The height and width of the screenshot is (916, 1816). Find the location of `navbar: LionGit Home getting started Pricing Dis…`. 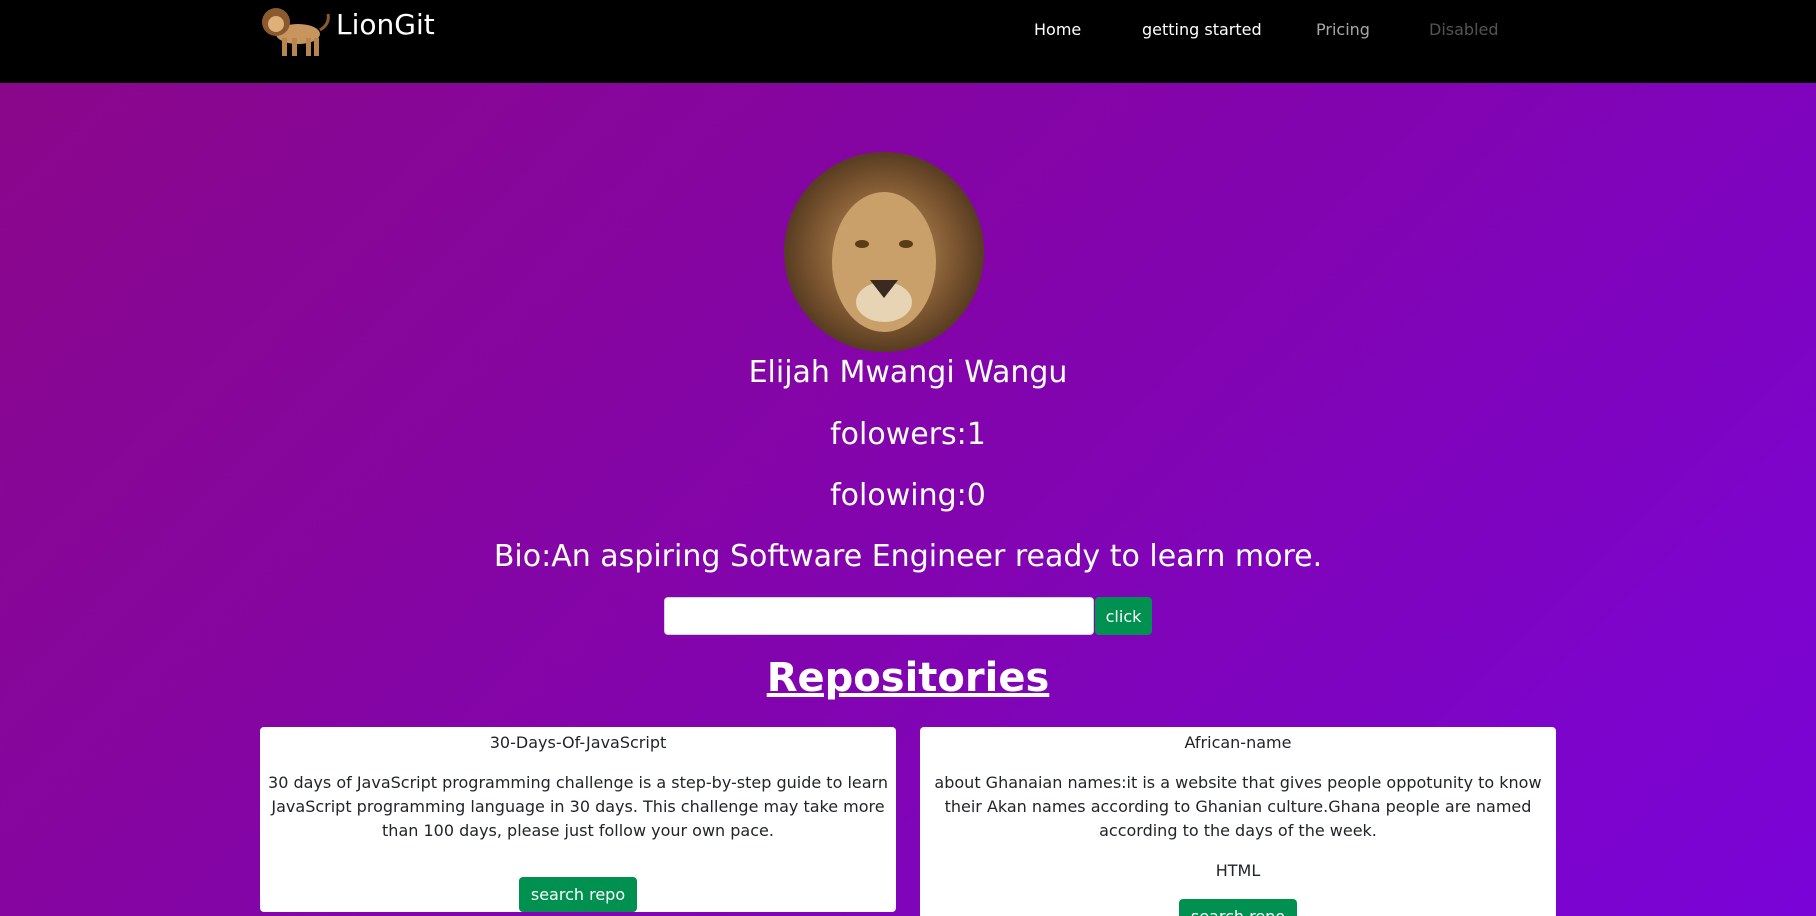

navbar: LionGit Home getting started Pricing Dis… is located at coordinates (908, 41).